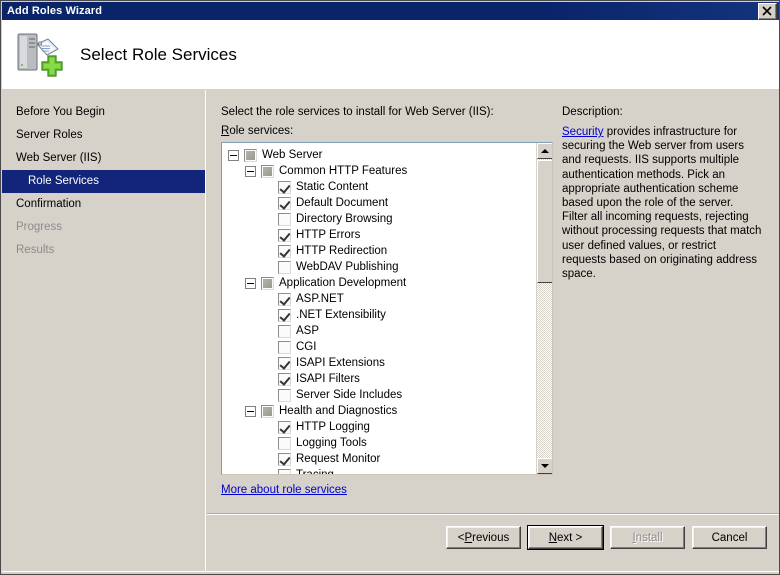 The image size is (780, 575). I want to click on next-button: Next >, so click(565, 537).